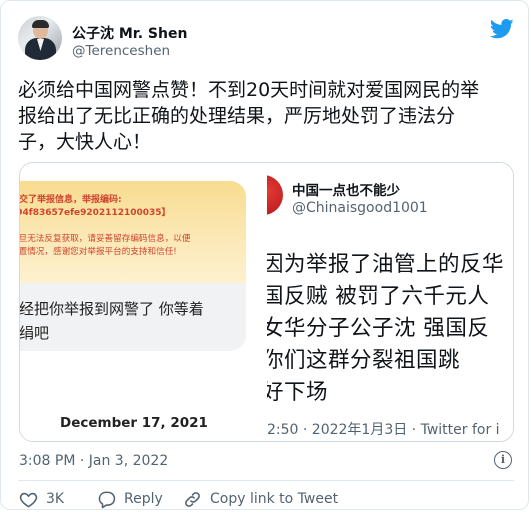  I want to click on embedded-text-line: 因为举报了油管上的反华, so click(386, 264).